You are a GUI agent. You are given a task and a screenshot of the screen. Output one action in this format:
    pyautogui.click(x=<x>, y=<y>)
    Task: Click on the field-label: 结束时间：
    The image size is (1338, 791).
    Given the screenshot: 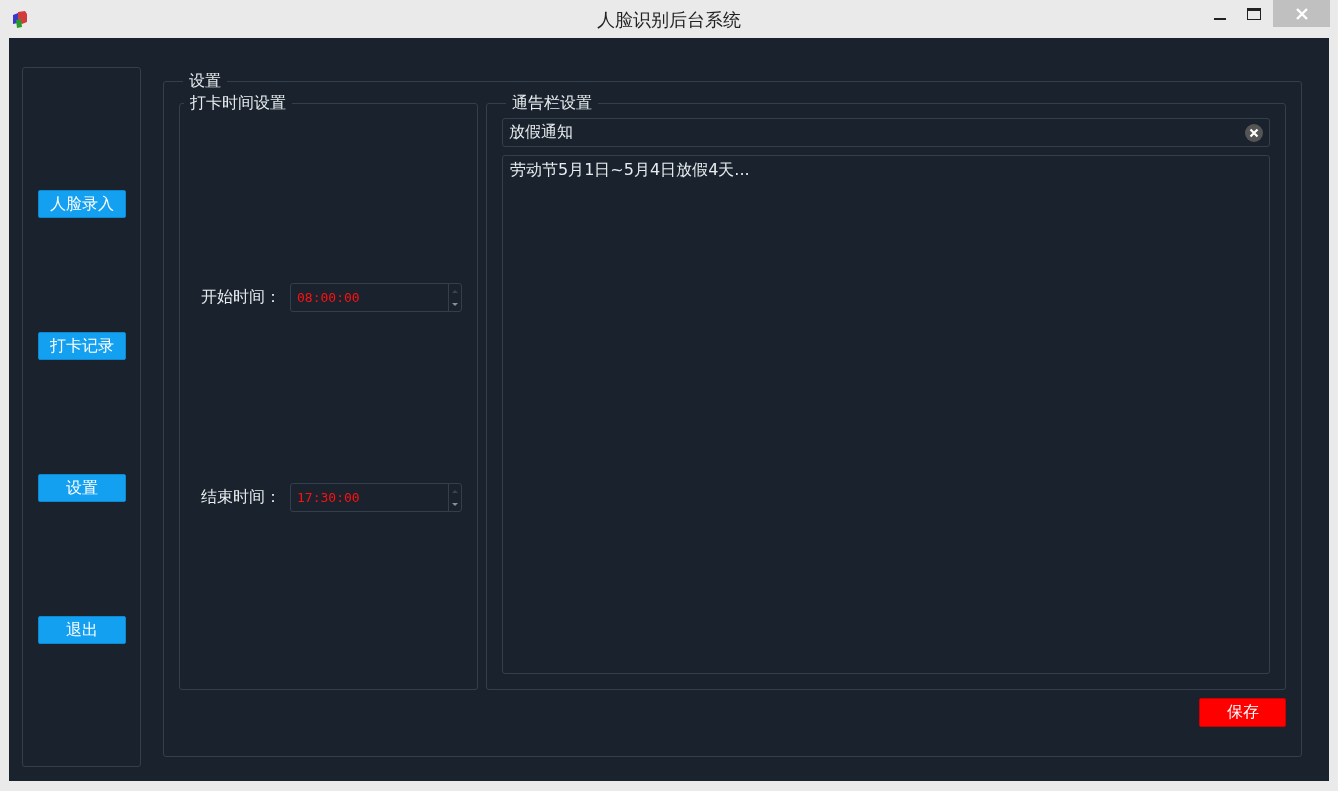 What is the action you would take?
    pyautogui.click(x=241, y=497)
    